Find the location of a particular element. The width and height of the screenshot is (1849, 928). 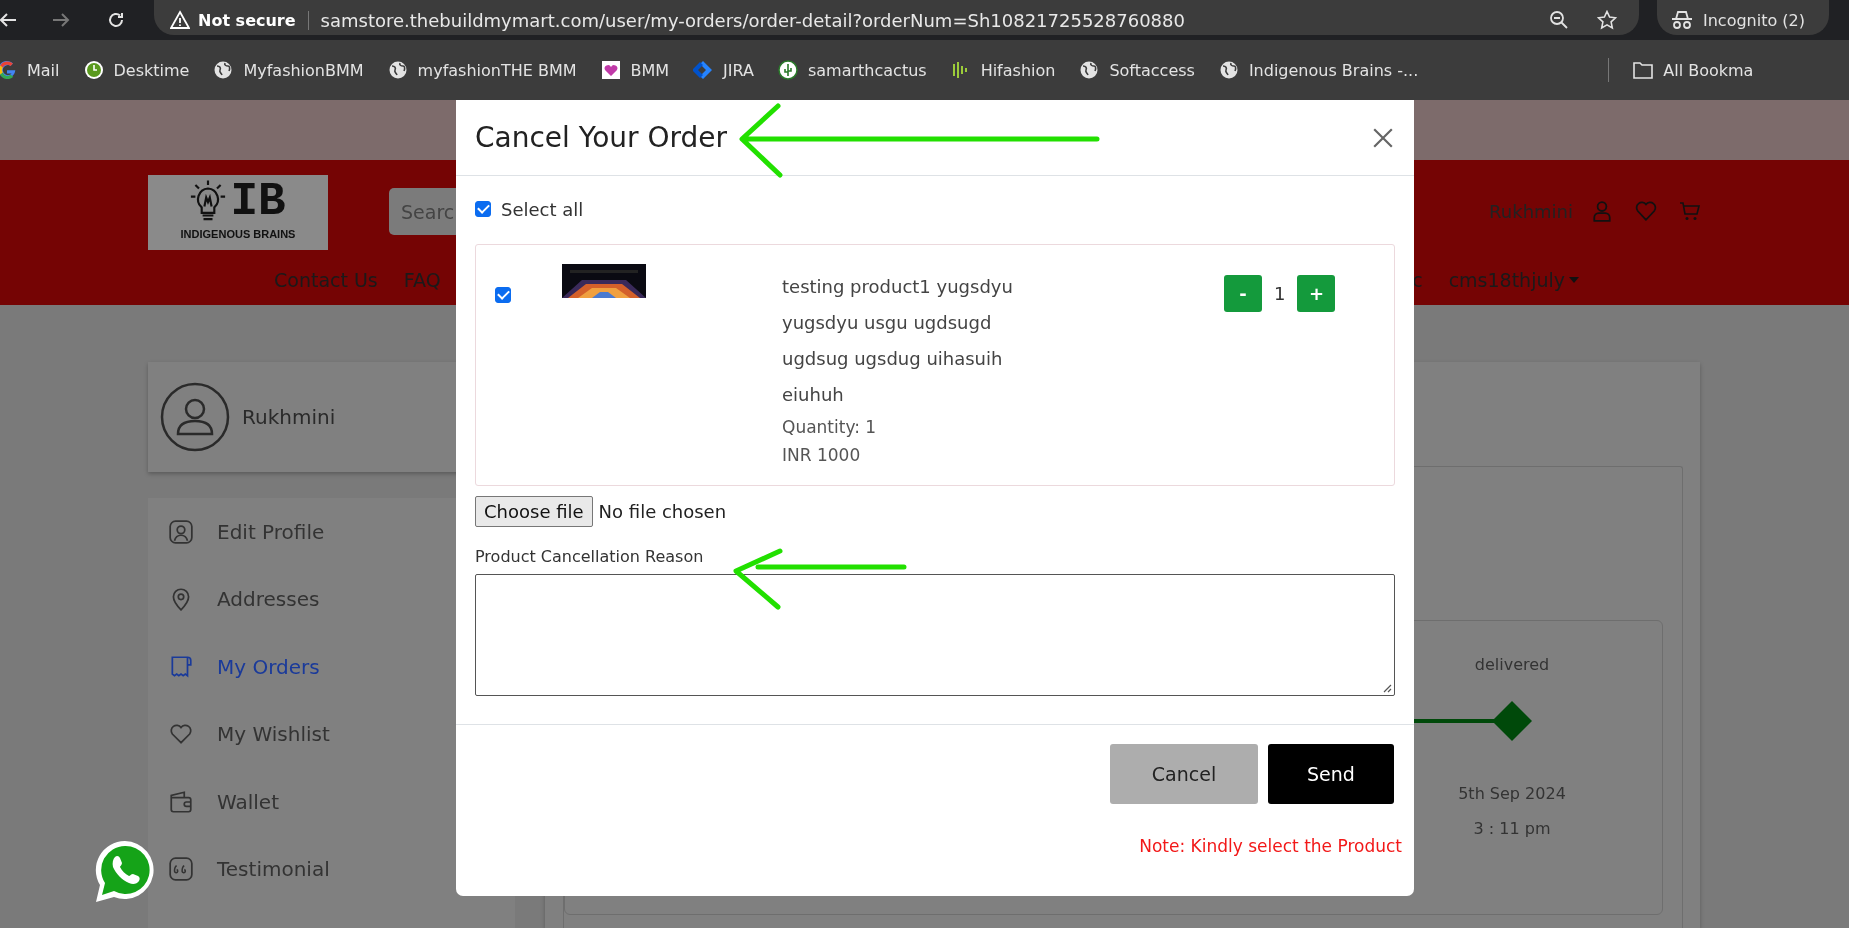

clock-icon is located at coordinates (93, 70).